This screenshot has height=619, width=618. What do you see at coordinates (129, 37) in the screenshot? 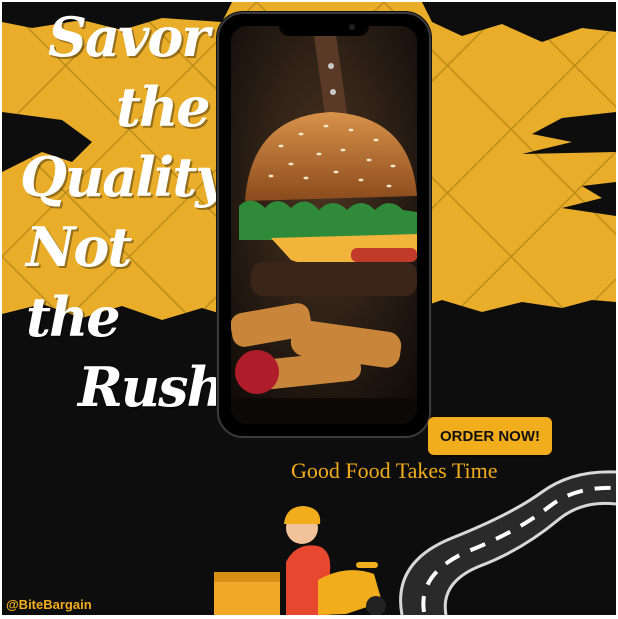
I see `headline-line: Savor` at bounding box center [129, 37].